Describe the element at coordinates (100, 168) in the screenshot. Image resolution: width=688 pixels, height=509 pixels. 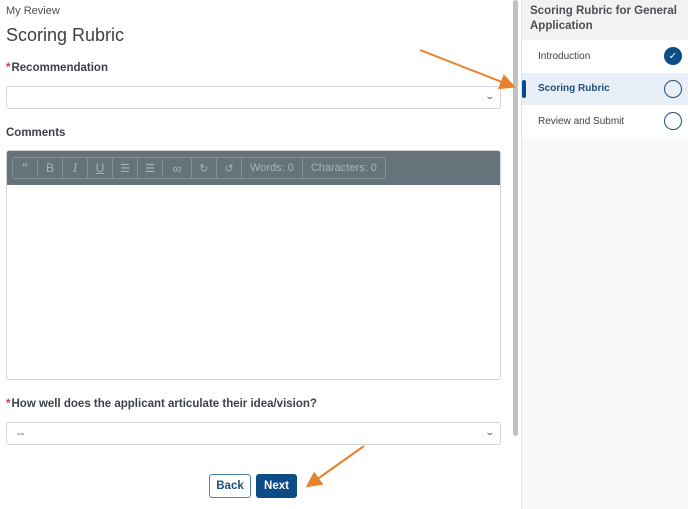
I see `underline-icon: U` at that location.